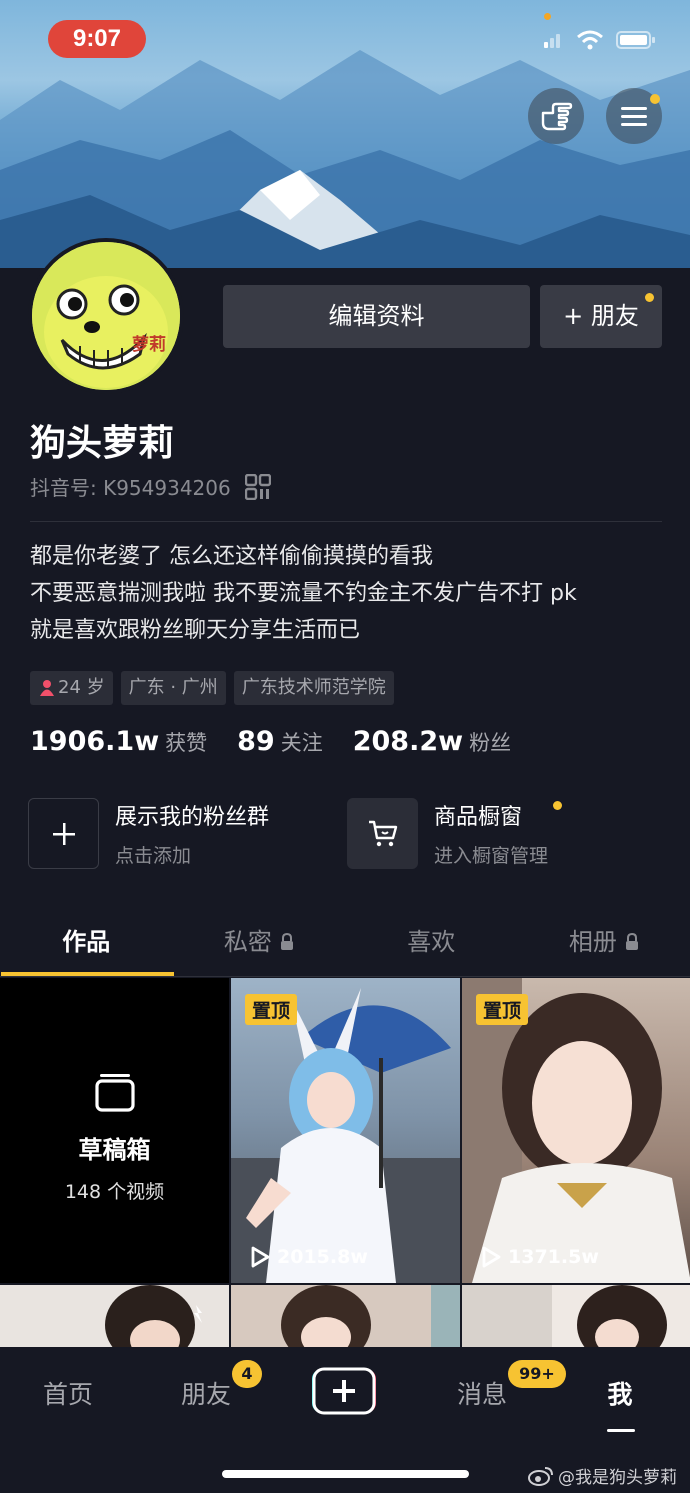  Describe the element at coordinates (313, 688) in the screenshot. I see `tag-school: 广东技术师范学院` at that location.